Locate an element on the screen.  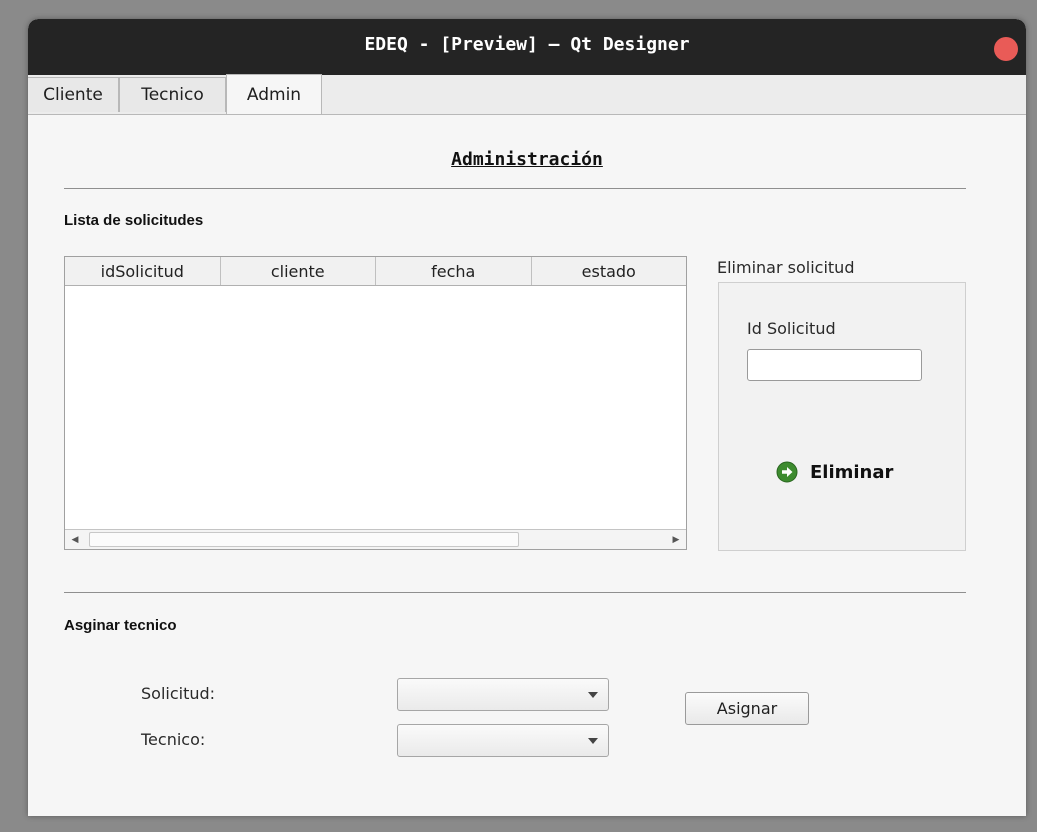
scroll-right-arrow-icon: ▶ is located at coordinates (676, 539).